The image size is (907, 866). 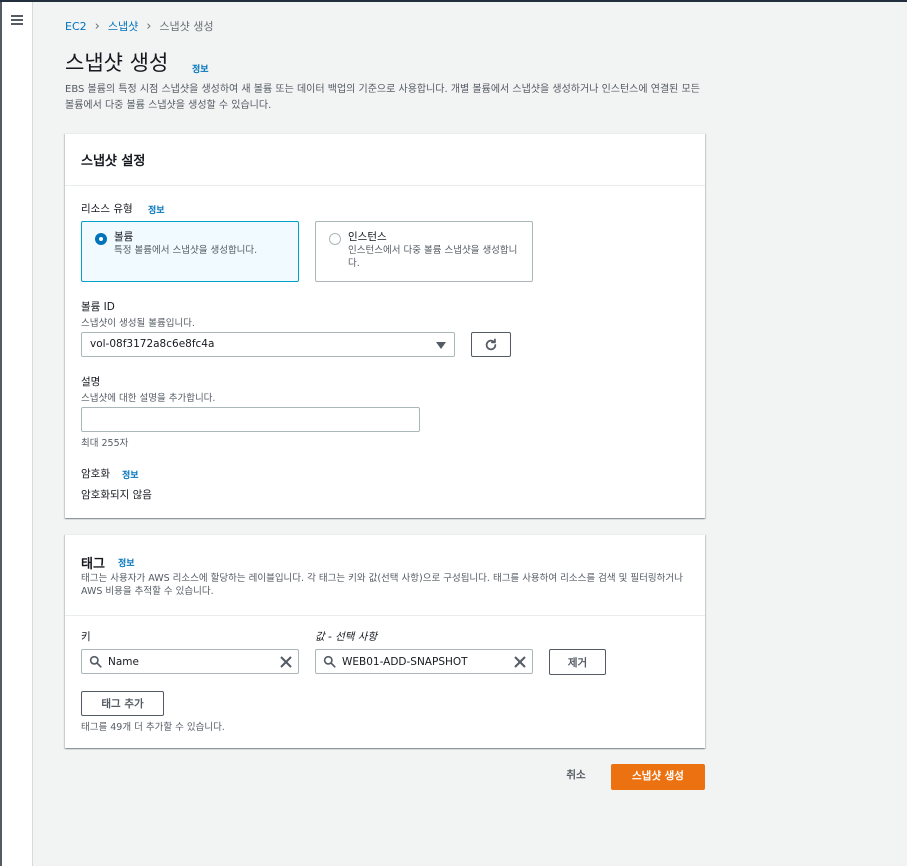 What do you see at coordinates (1, 434) in the screenshot?
I see `side-rail-edge` at bounding box center [1, 434].